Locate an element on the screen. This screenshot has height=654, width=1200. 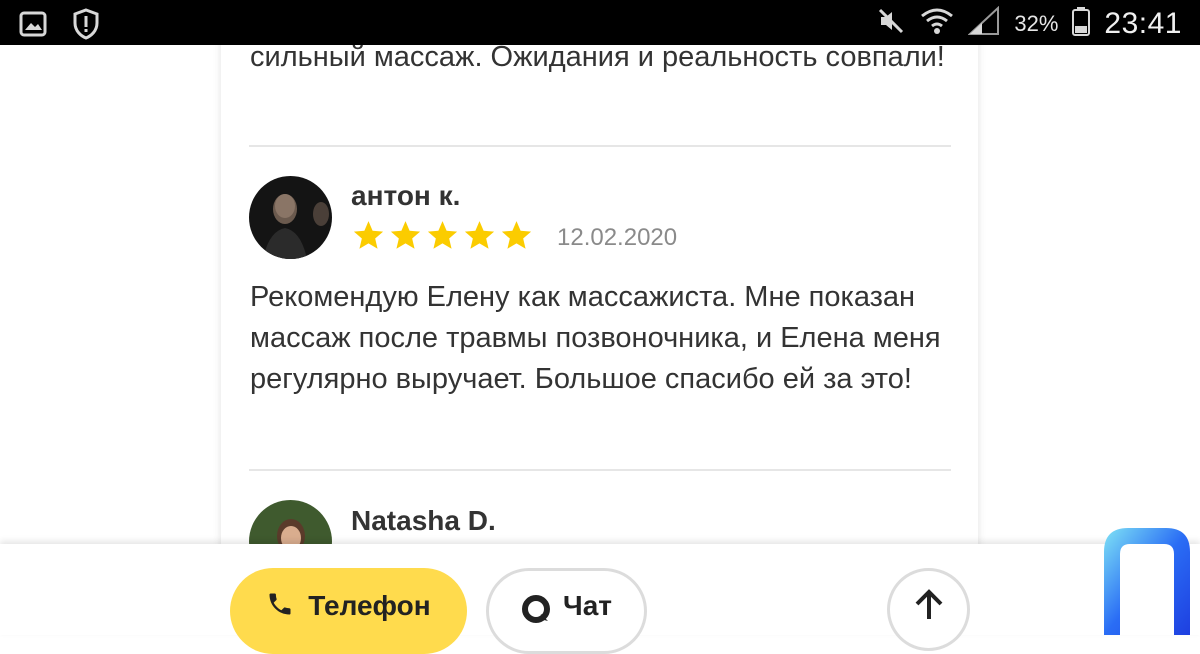
star-rating is located at coordinates (442, 236).